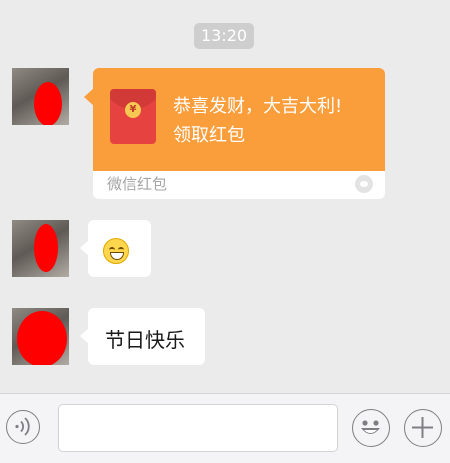 Image resolution: width=450 pixels, height=463 pixels. Describe the element at coordinates (224, 36) in the screenshot. I see `timestamp-badge: 13:20` at that location.